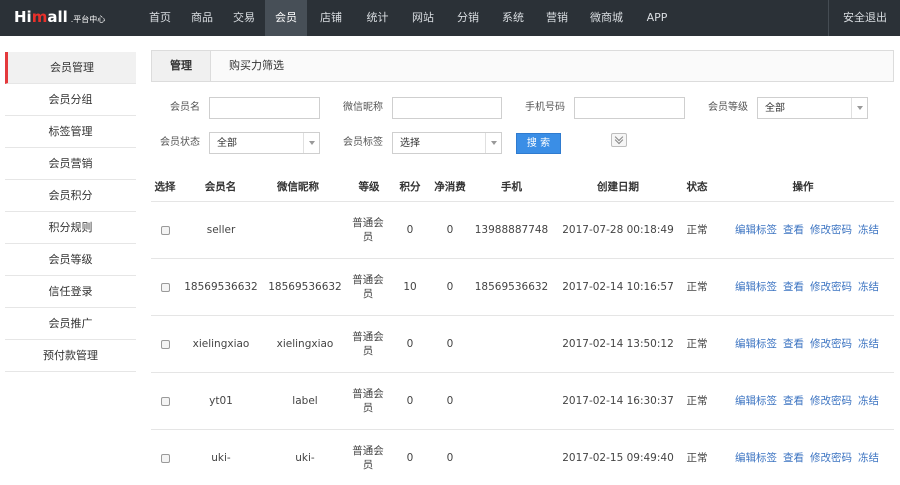 The height and width of the screenshot is (485, 900). What do you see at coordinates (202, 18) in the screenshot?
I see `nav-item-products: 商品` at bounding box center [202, 18].